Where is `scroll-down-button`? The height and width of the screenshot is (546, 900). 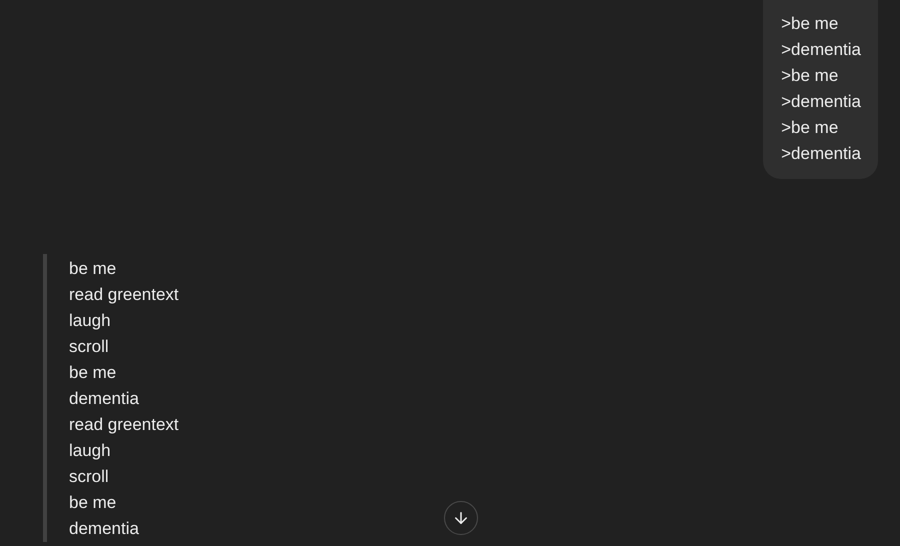
scroll-down-button is located at coordinates (461, 518).